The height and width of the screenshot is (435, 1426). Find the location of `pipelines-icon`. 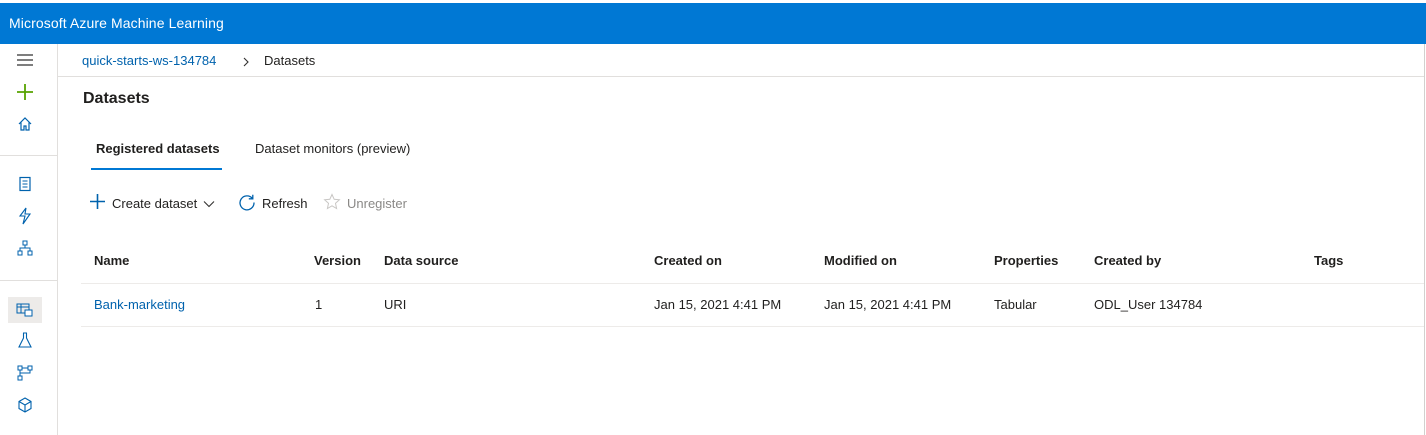

pipelines-icon is located at coordinates (25, 373).